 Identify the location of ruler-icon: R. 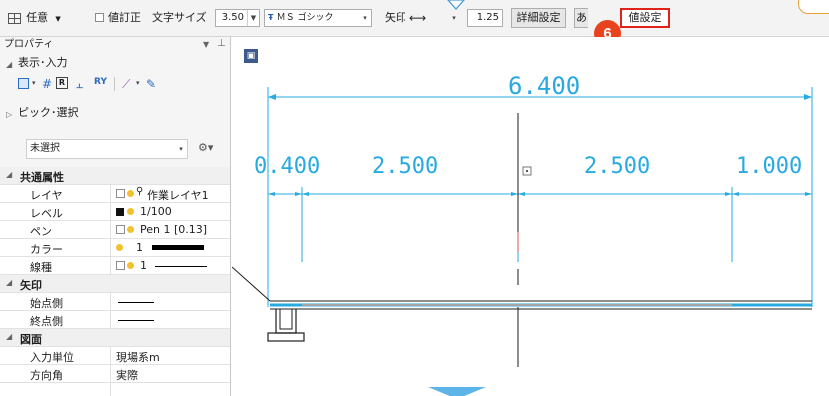
(62, 83).